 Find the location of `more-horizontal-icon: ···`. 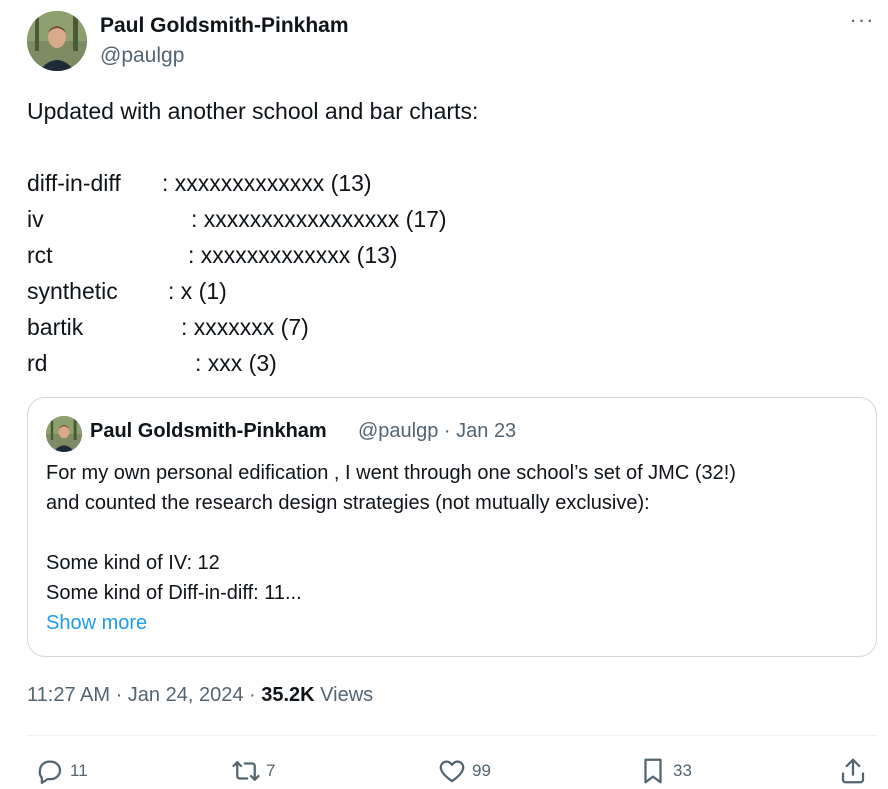

more-horizontal-icon: ··· is located at coordinates (862, 19).